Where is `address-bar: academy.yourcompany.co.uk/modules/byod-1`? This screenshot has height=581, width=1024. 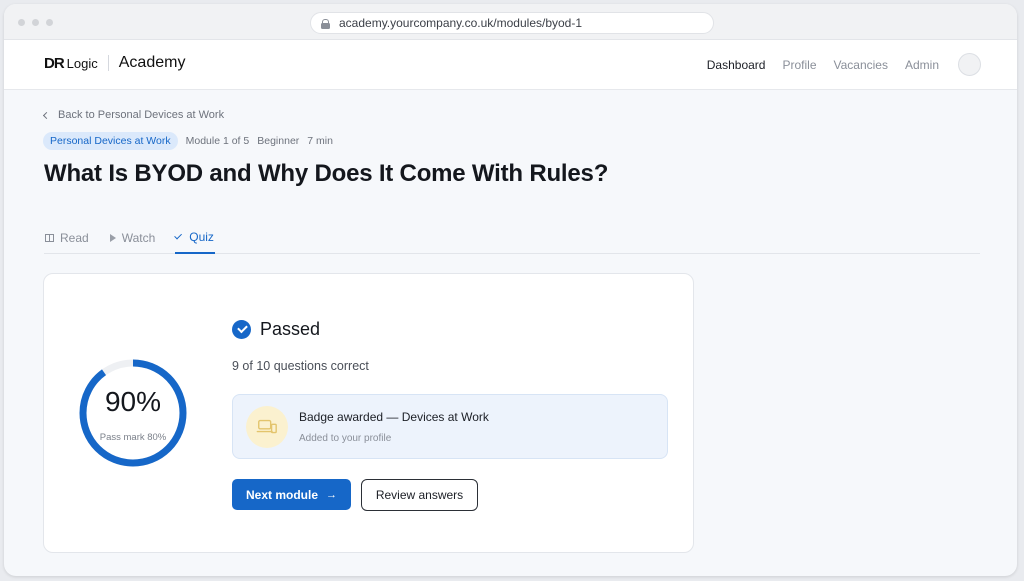
address-bar: academy.yourcompany.co.uk/modules/byod-1 is located at coordinates (512, 23).